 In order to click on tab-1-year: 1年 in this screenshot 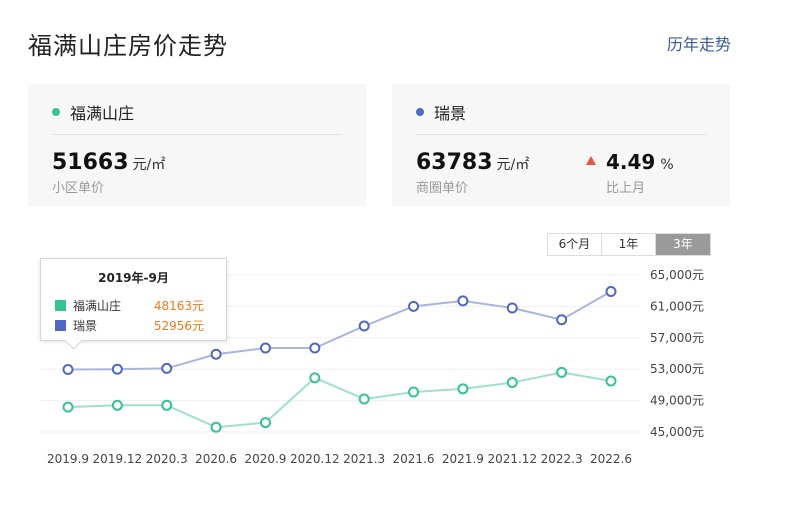, I will do `click(629, 244)`.